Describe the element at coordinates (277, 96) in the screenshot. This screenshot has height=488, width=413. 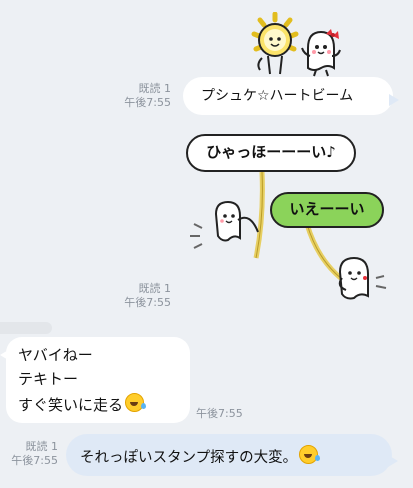
I see `message-text: プシュケ☆ハートビーム` at that location.